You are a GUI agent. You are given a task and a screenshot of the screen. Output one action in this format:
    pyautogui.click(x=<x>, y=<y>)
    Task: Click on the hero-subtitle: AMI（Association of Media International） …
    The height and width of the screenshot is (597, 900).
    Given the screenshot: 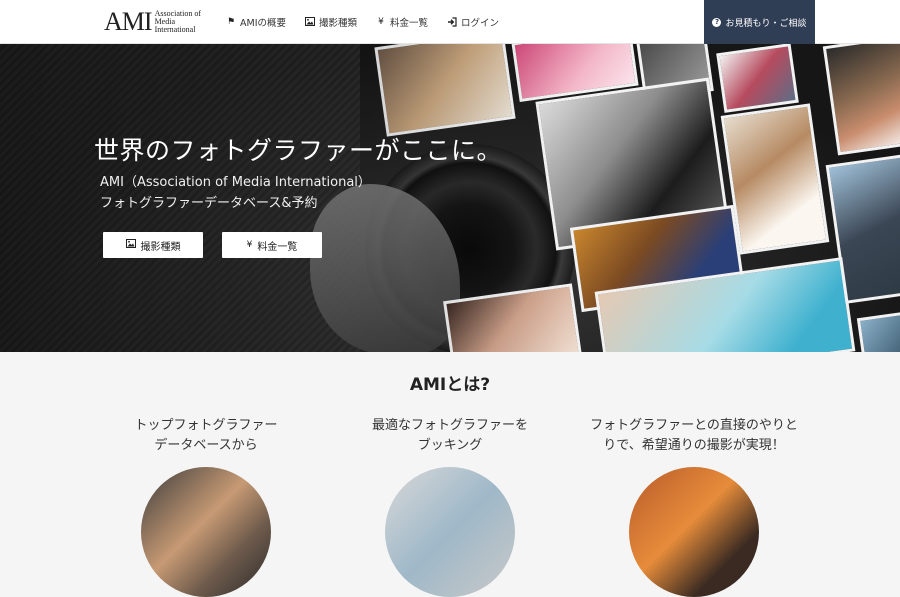 What is the action you would take?
    pyautogui.click(x=235, y=193)
    